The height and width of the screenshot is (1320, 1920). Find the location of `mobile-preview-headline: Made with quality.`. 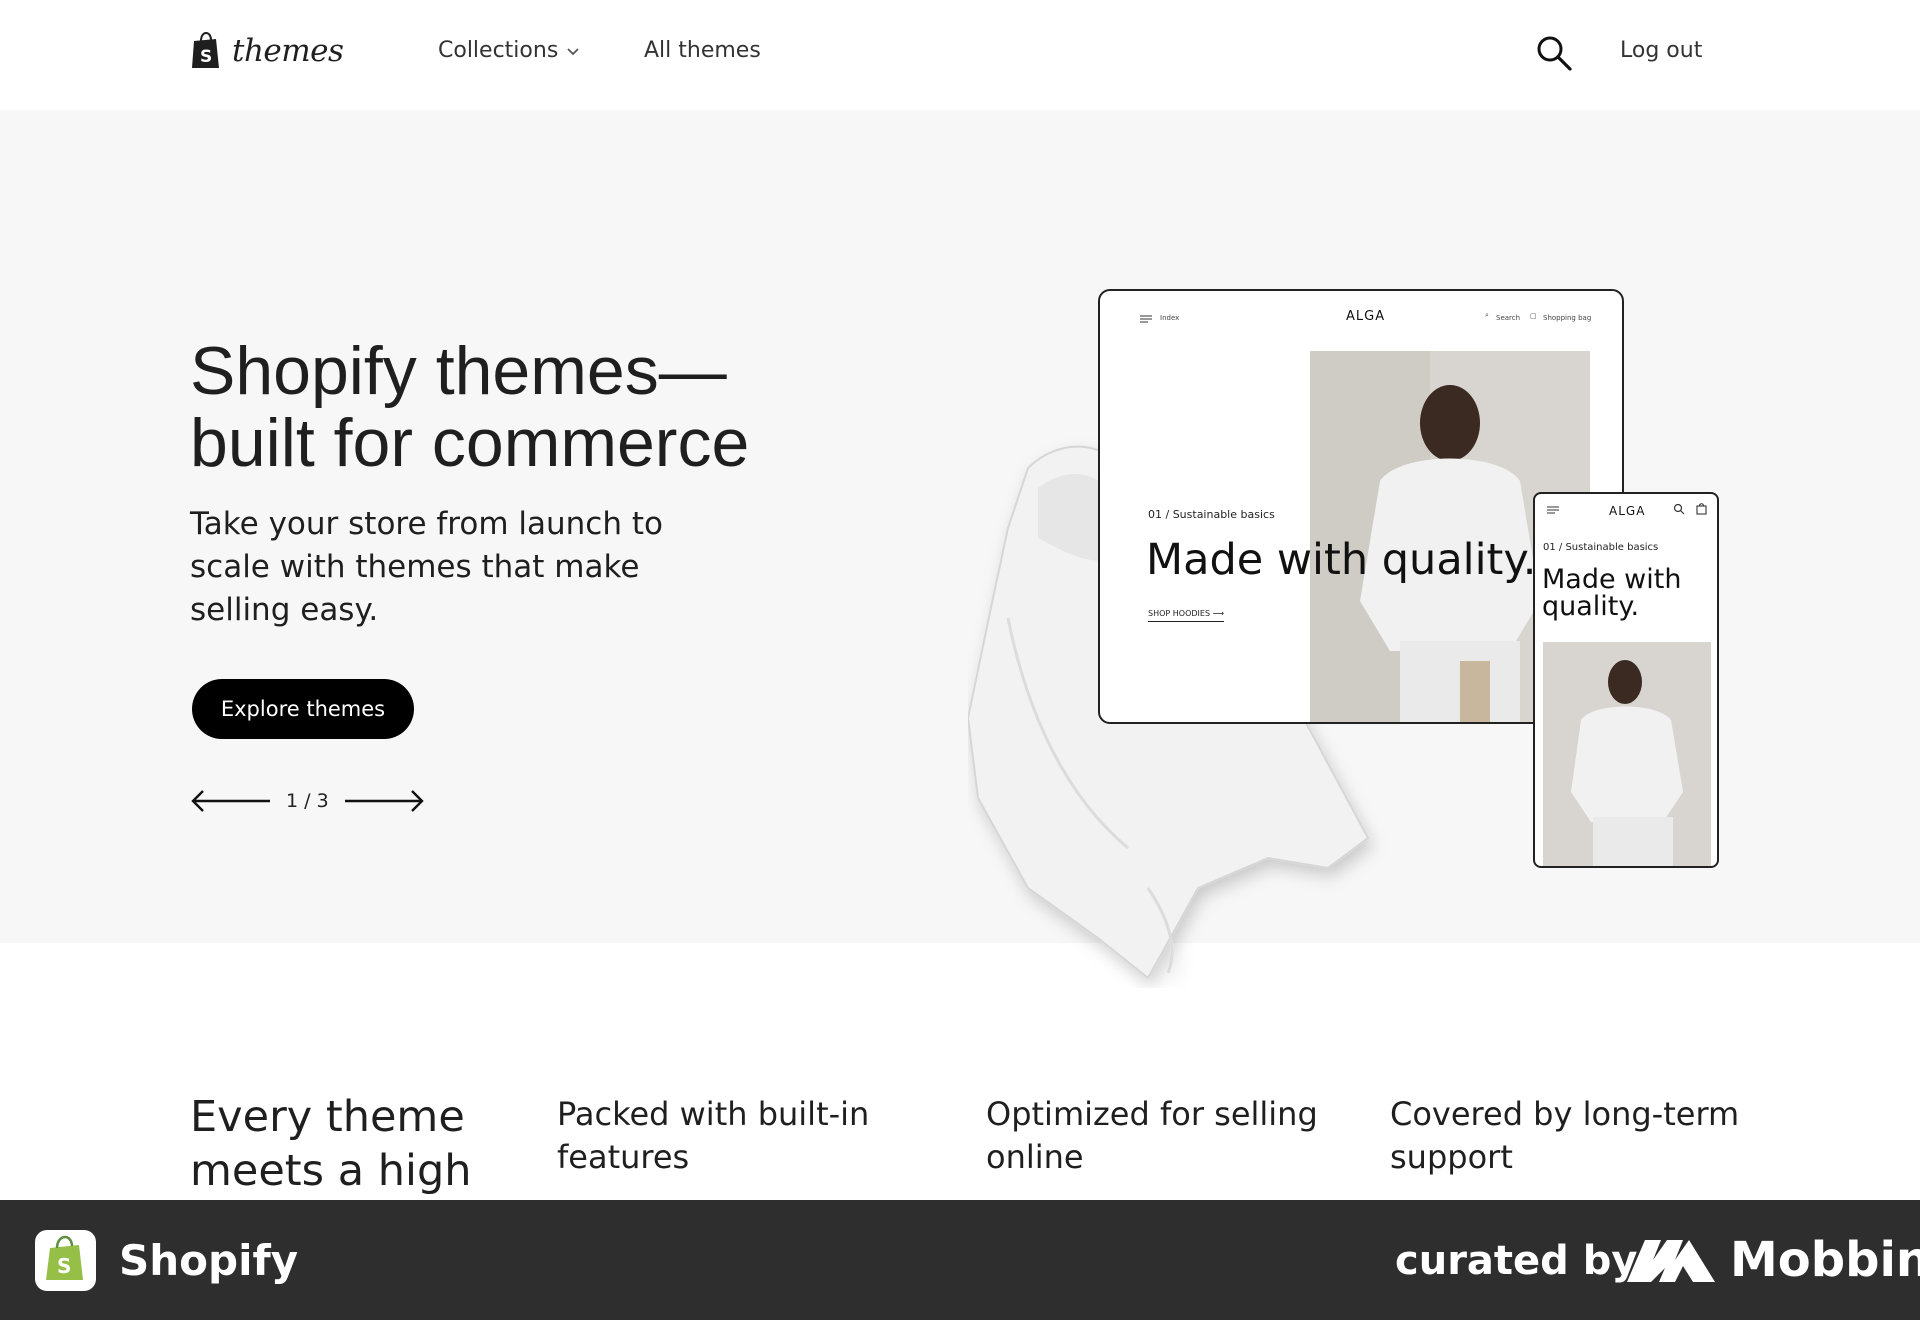

mobile-preview-headline: Made with quality. is located at coordinates (1612, 593).